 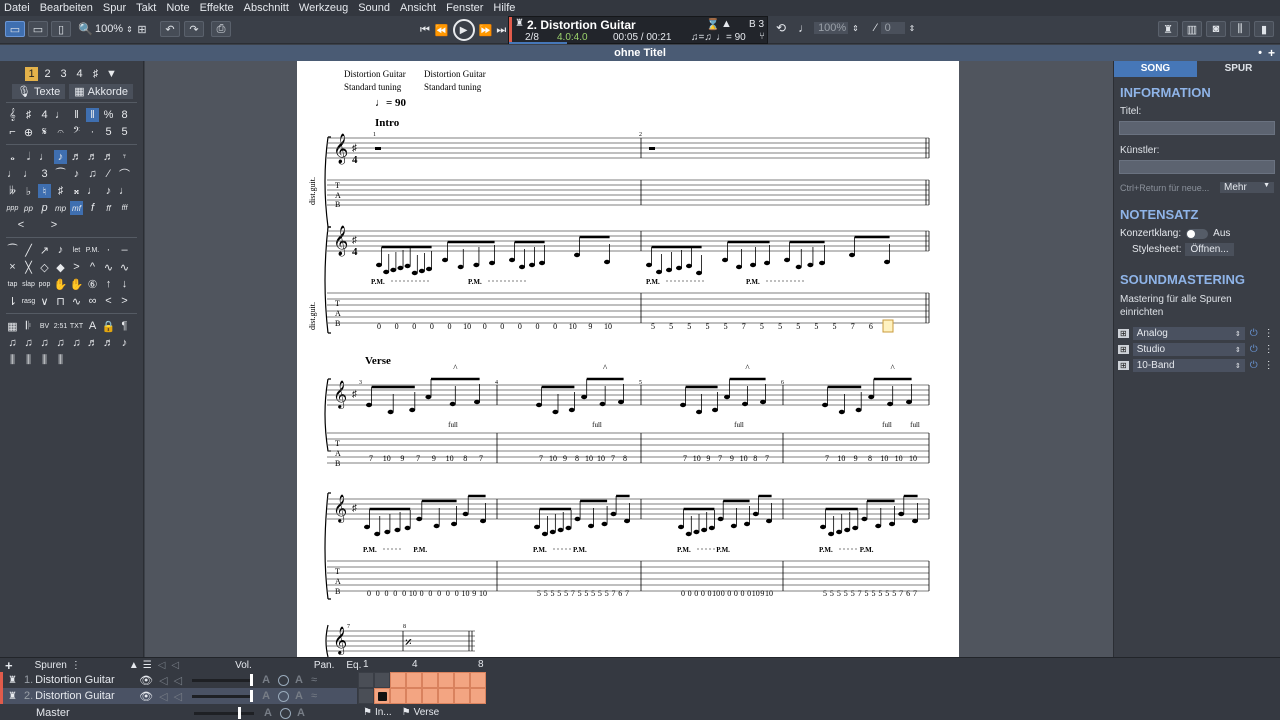 I want to click on tuner-icon: ⁄, so click(x=876, y=28).